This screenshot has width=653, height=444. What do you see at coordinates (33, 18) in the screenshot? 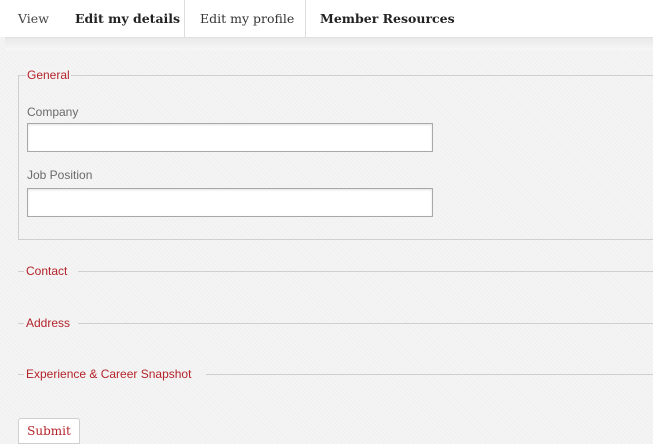
I see `tab-view: View` at bounding box center [33, 18].